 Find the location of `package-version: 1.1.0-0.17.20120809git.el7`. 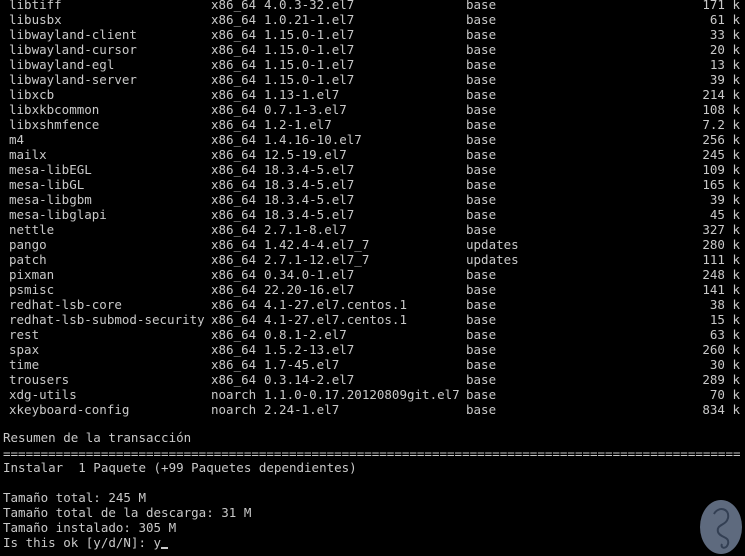

package-version: 1.1.0-0.17.20120809git.el7 is located at coordinates (362, 394).